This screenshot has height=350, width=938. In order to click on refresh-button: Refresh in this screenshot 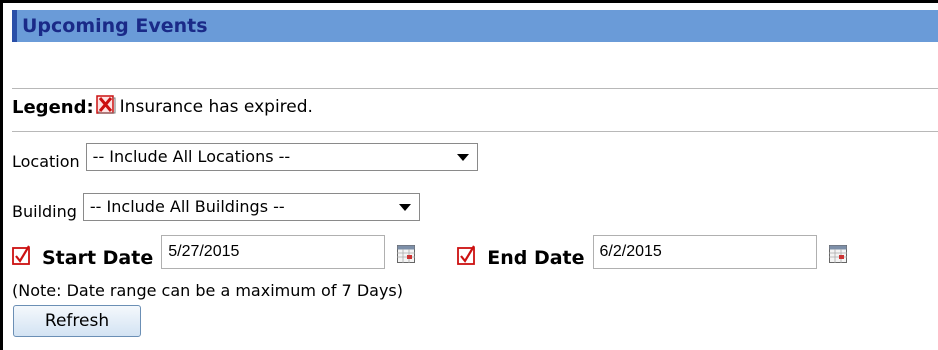, I will do `click(77, 321)`.